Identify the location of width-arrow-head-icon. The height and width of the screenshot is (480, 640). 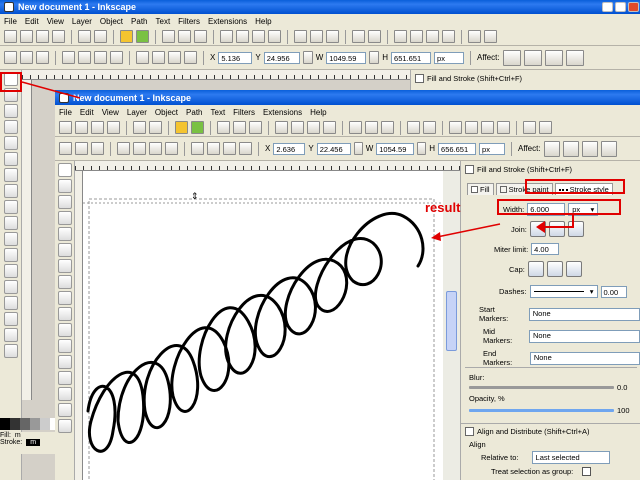
(540, 227).